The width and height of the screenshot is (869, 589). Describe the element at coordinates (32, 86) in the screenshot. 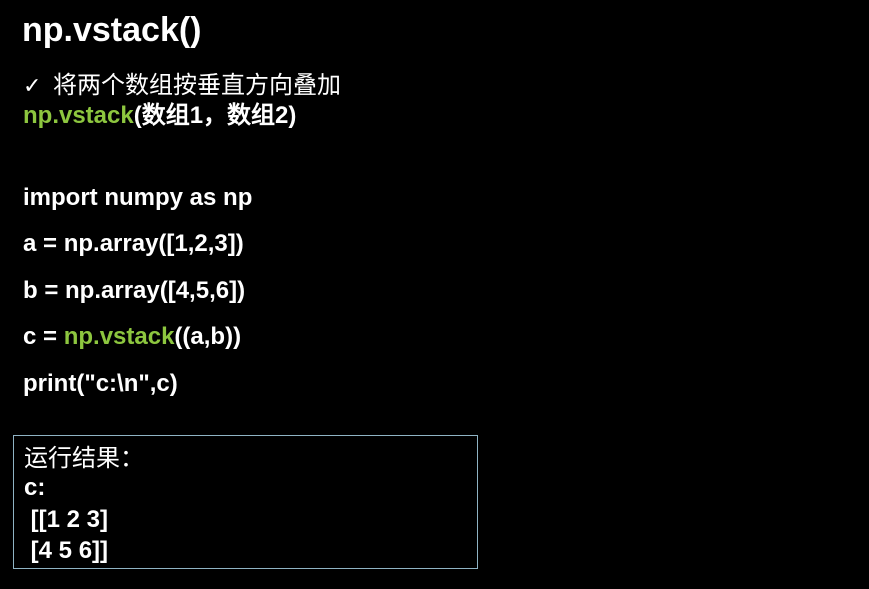

I see `check-icon: ✓` at that location.